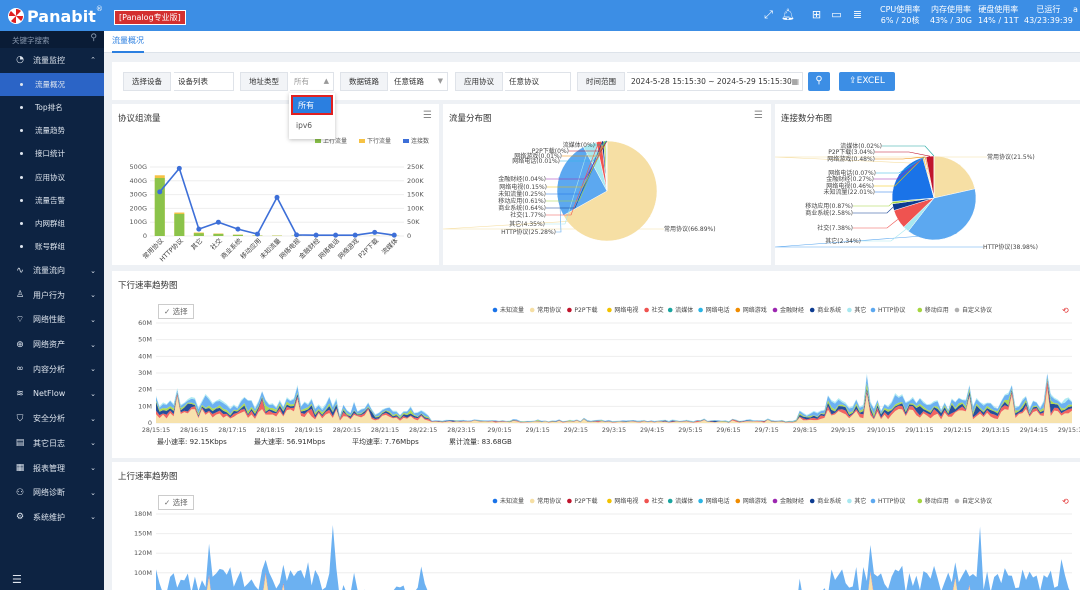  I want to click on search-button: ⚲, so click(819, 81).